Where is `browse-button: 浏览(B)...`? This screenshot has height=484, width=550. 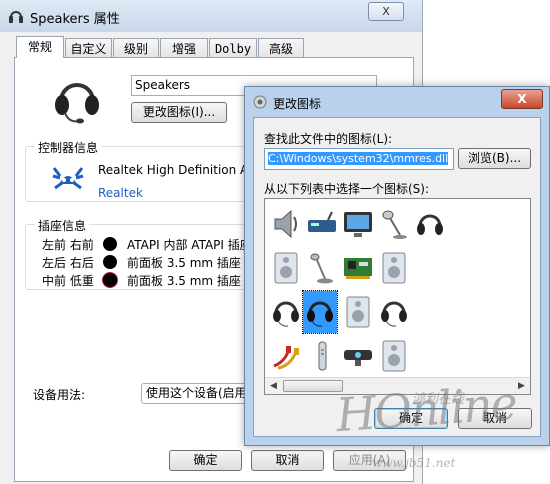
browse-button: 浏览(B)... is located at coordinates (494, 158).